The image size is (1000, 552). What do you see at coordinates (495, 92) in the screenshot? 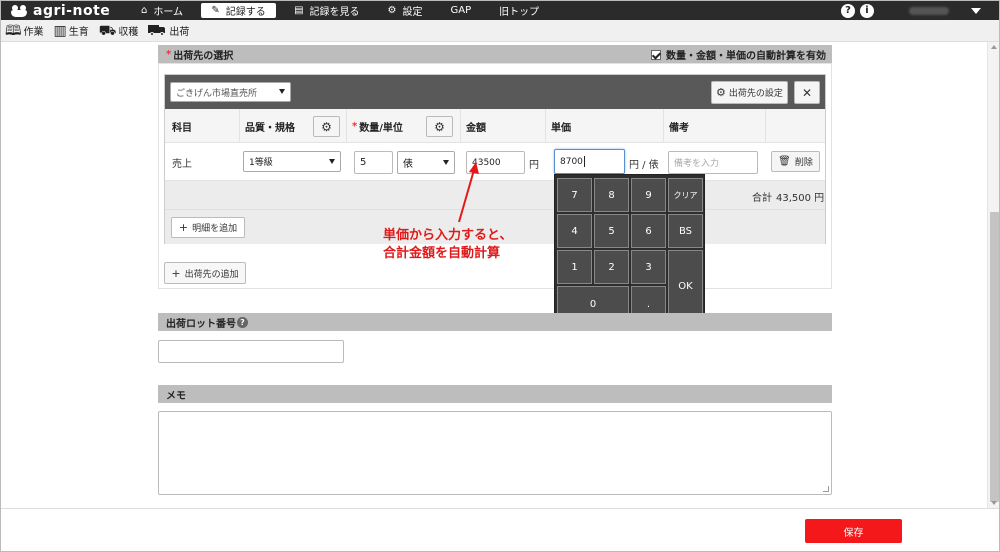
I see `shipping-card-header: ごきげん市場直売所 ⚙ 出荷先の設定 ✕` at bounding box center [495, 92].